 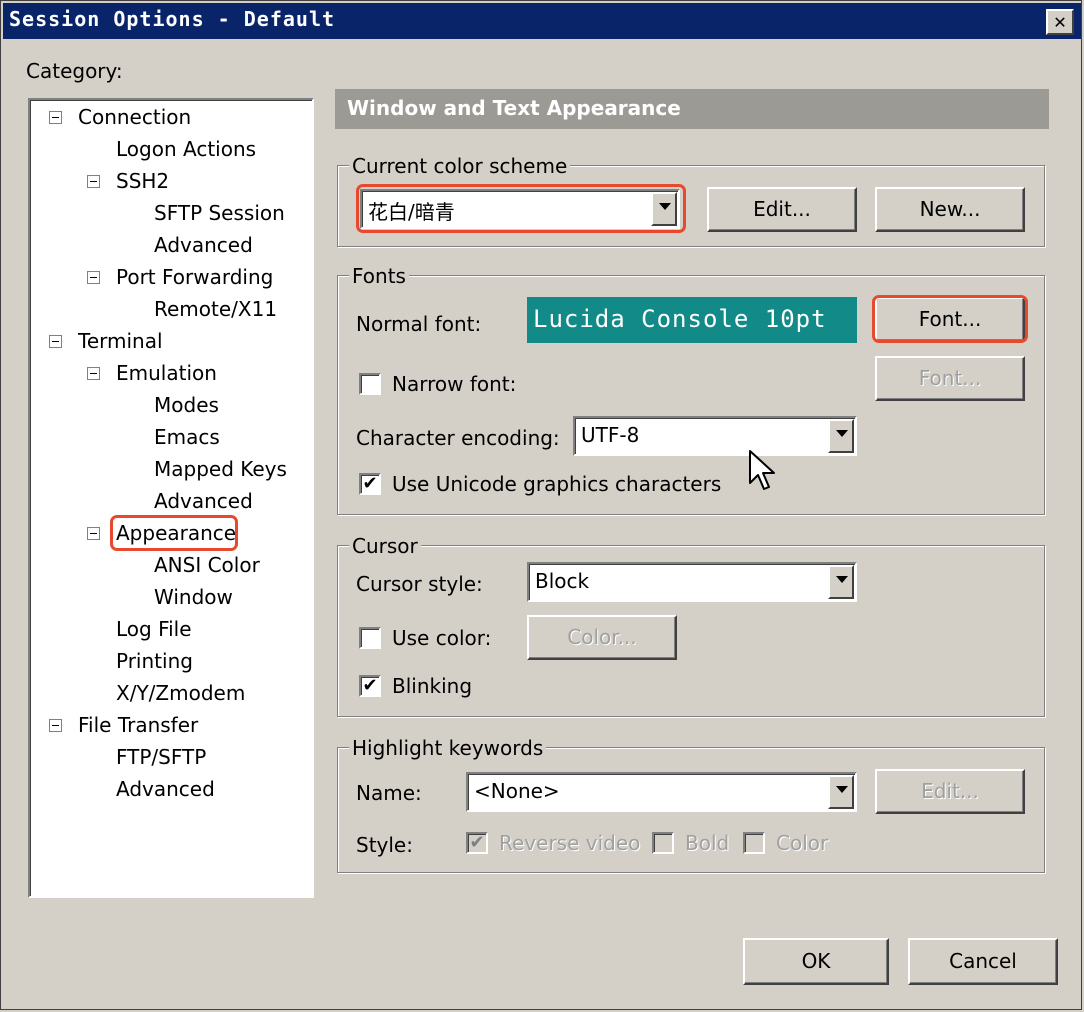 I want to click on unicode-graphics-checkbox: ✔, so click(x=370, y=484).